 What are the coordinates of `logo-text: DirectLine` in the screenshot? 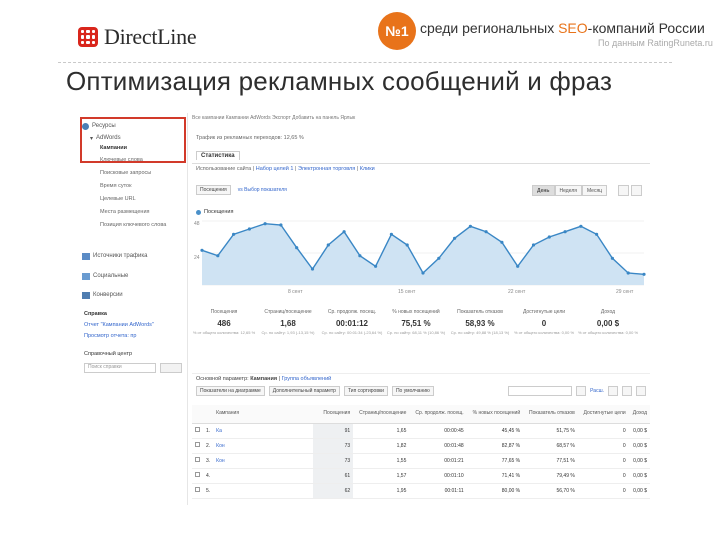 It's located at (150, 36).